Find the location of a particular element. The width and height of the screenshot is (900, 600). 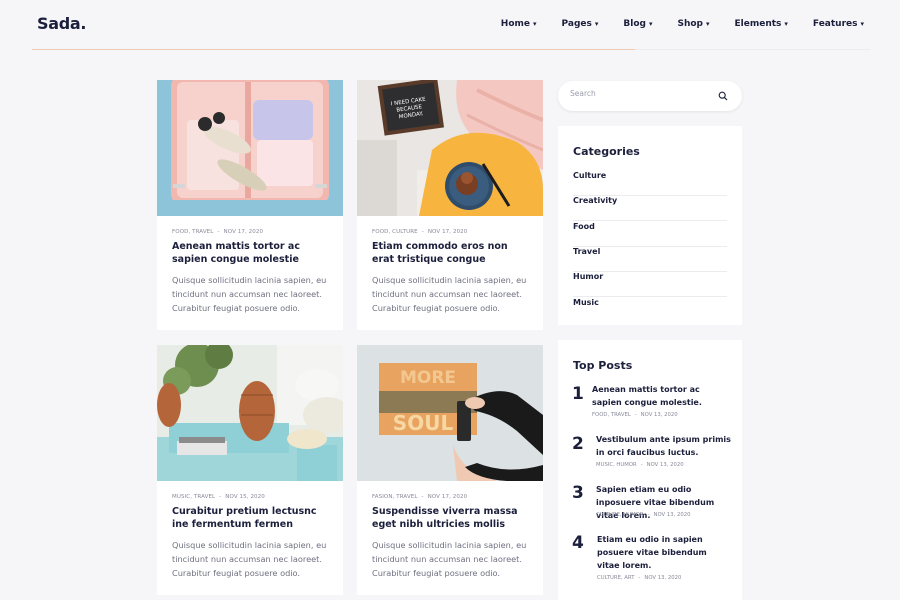

post-categories: MUSIC, TRAVEL is located at coordinates (193, 497).